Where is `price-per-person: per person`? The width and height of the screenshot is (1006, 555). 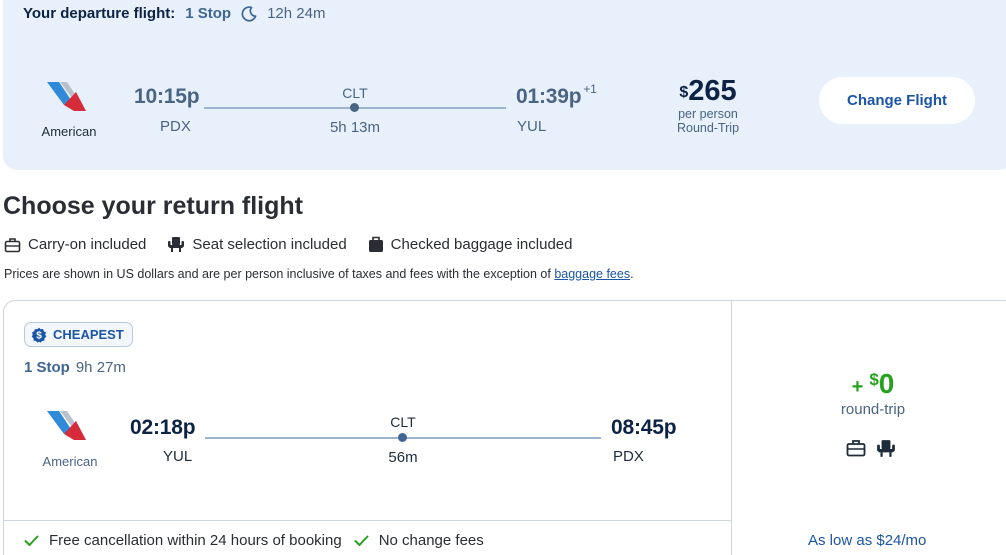 price-per-person: per person is located at coordinates (708, 114).